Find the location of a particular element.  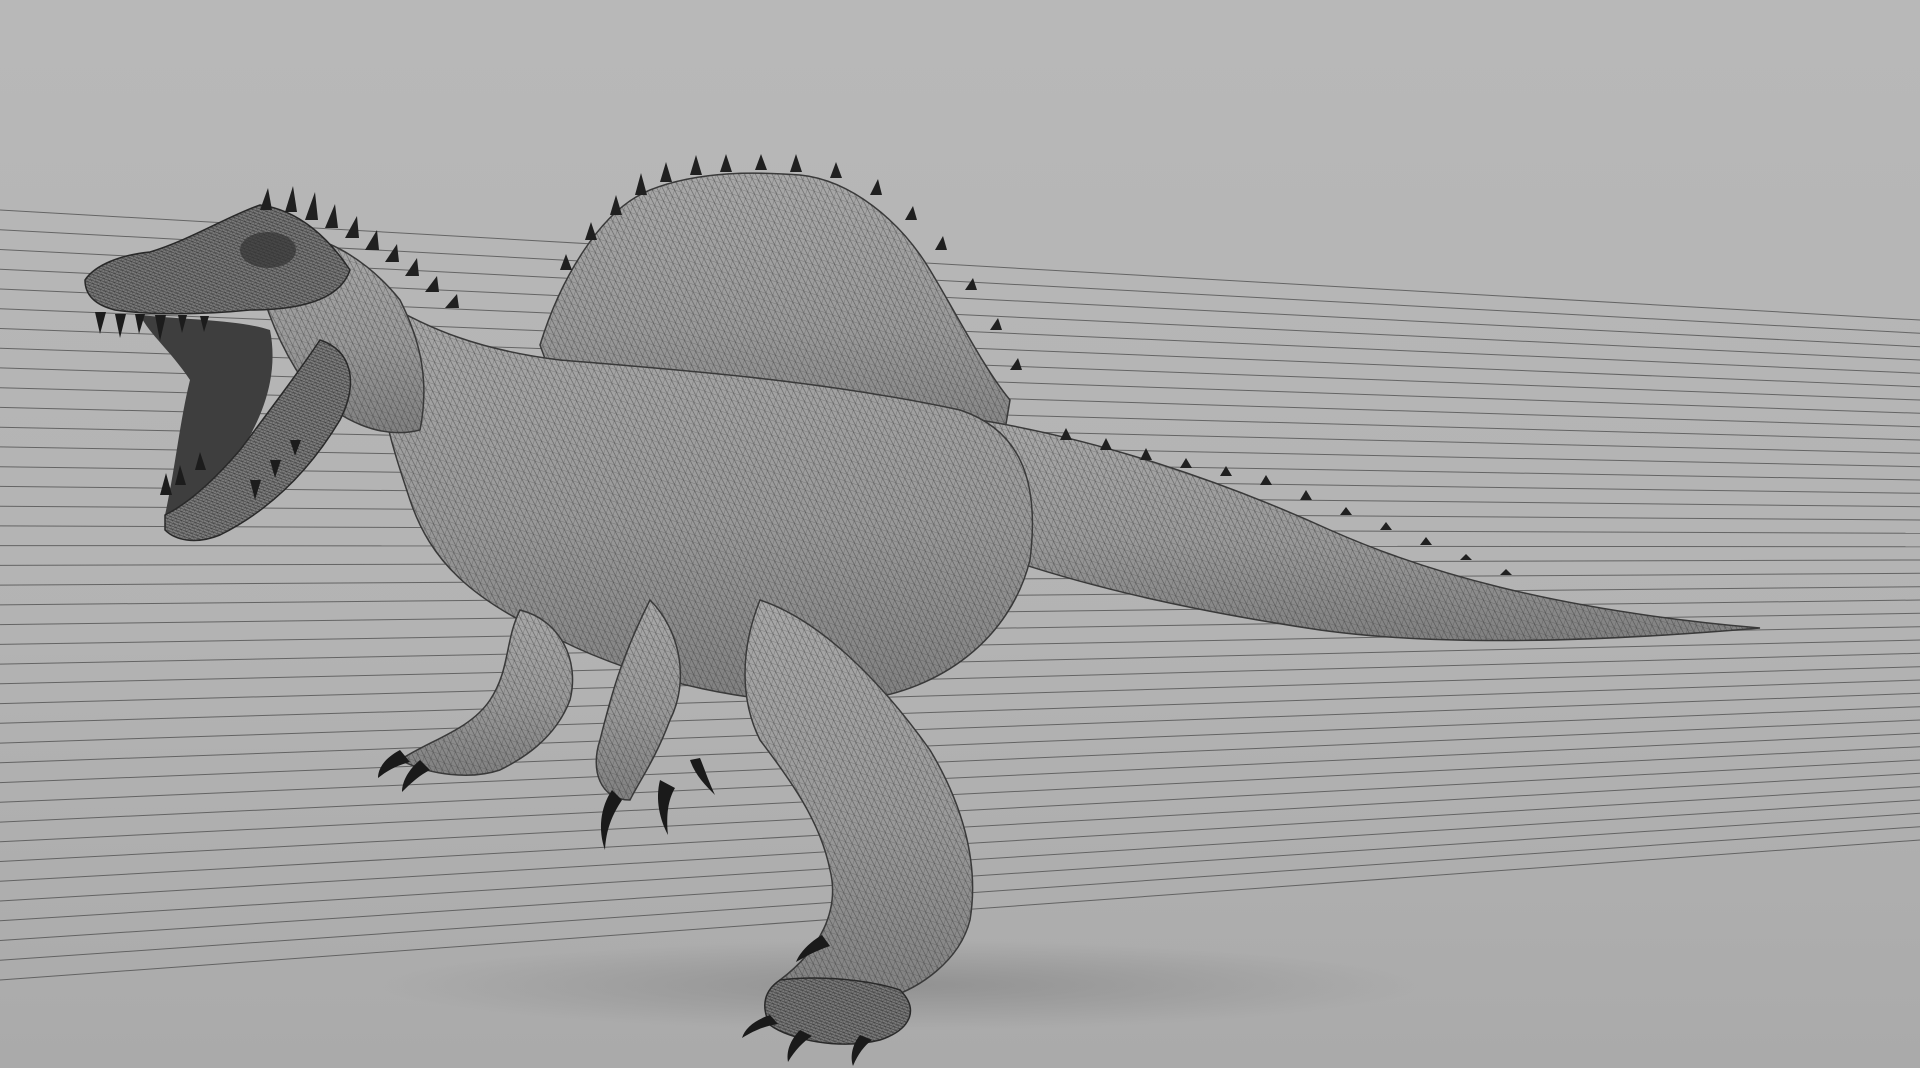

eye is located at coordinates (268, 250).